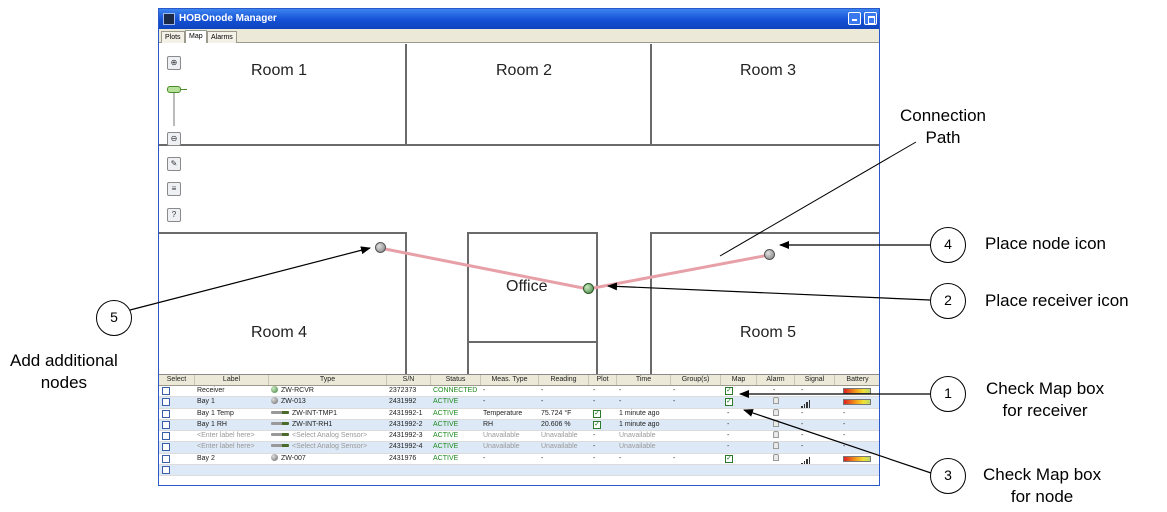 Image resolution: width=1167 pixels, height=512 pixels. Describe the element at coordinates (1045, 399) in the screenshot. I see `callout-1-text: Check Map box for receiver` at that location.